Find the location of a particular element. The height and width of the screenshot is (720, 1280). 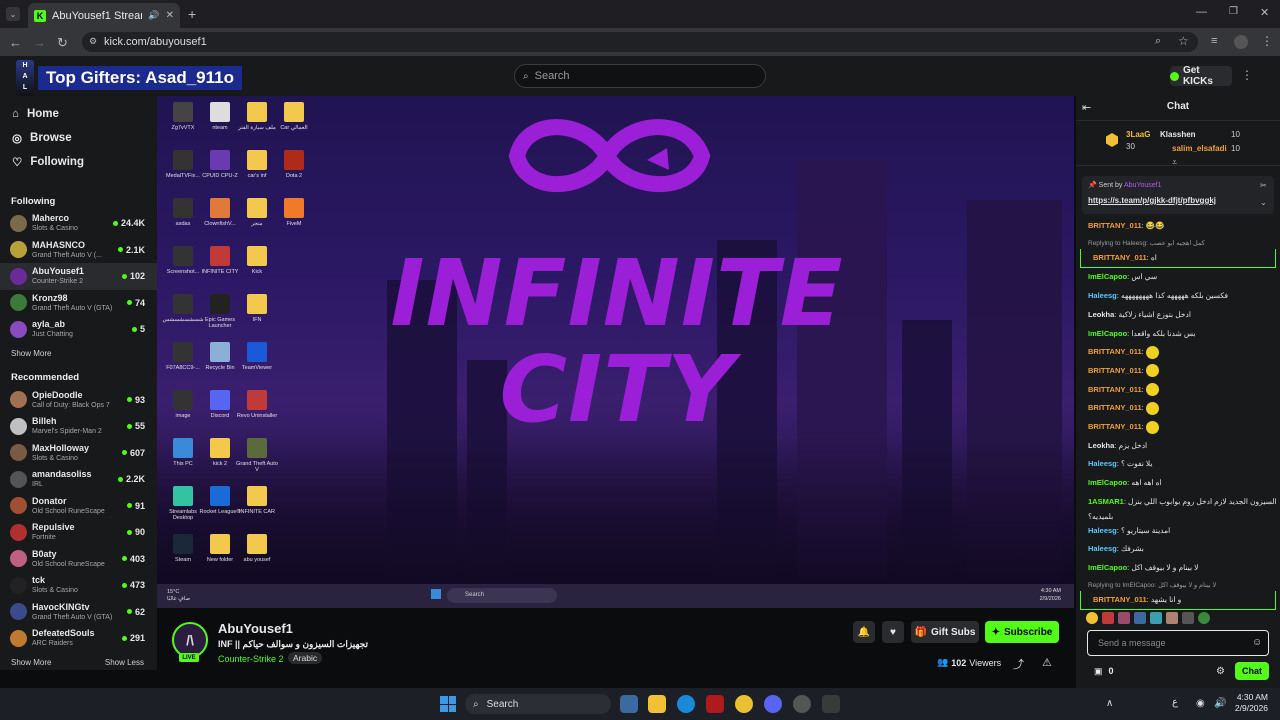

nav-browse: ◎ Browse is located at coordinates (78, 138).